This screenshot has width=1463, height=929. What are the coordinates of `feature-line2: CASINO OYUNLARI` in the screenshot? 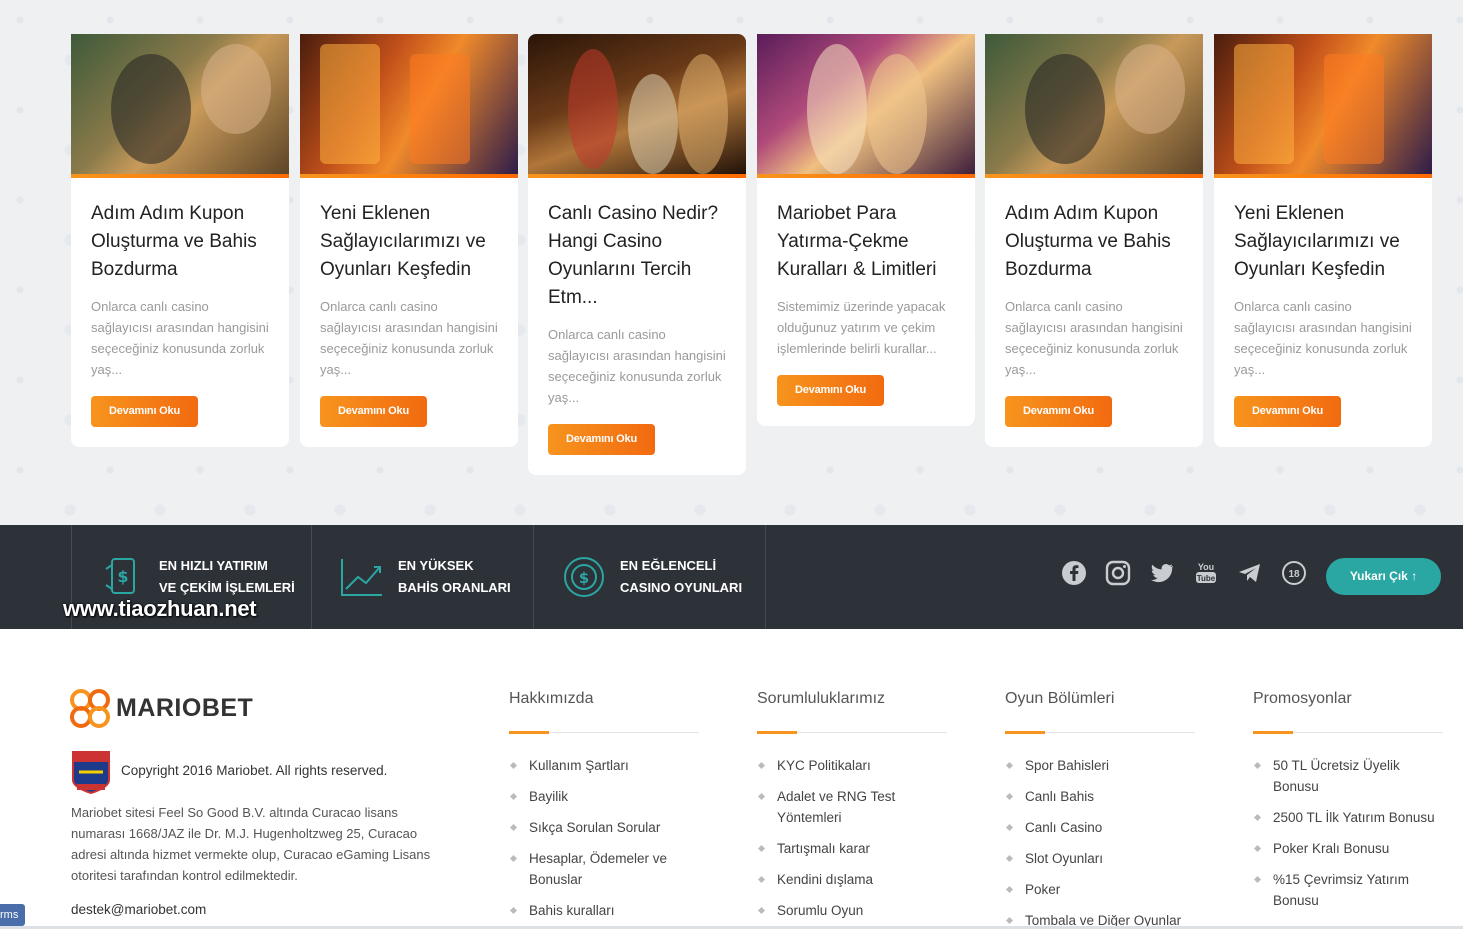 It's located at (681, 587).